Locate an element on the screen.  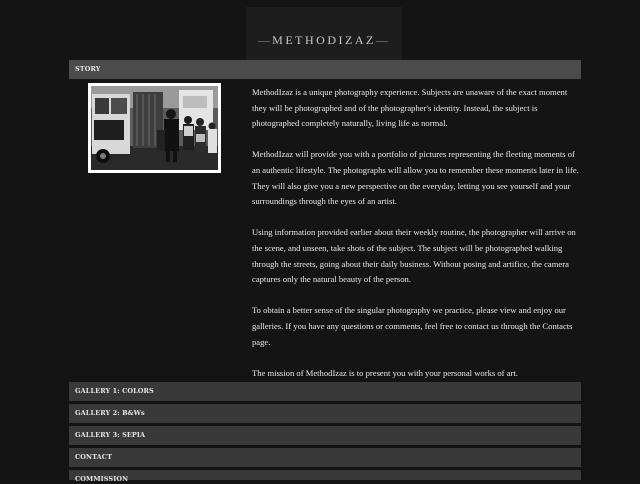
site-logo: —METHODIZAZ— is located at coordinates (324, 40).